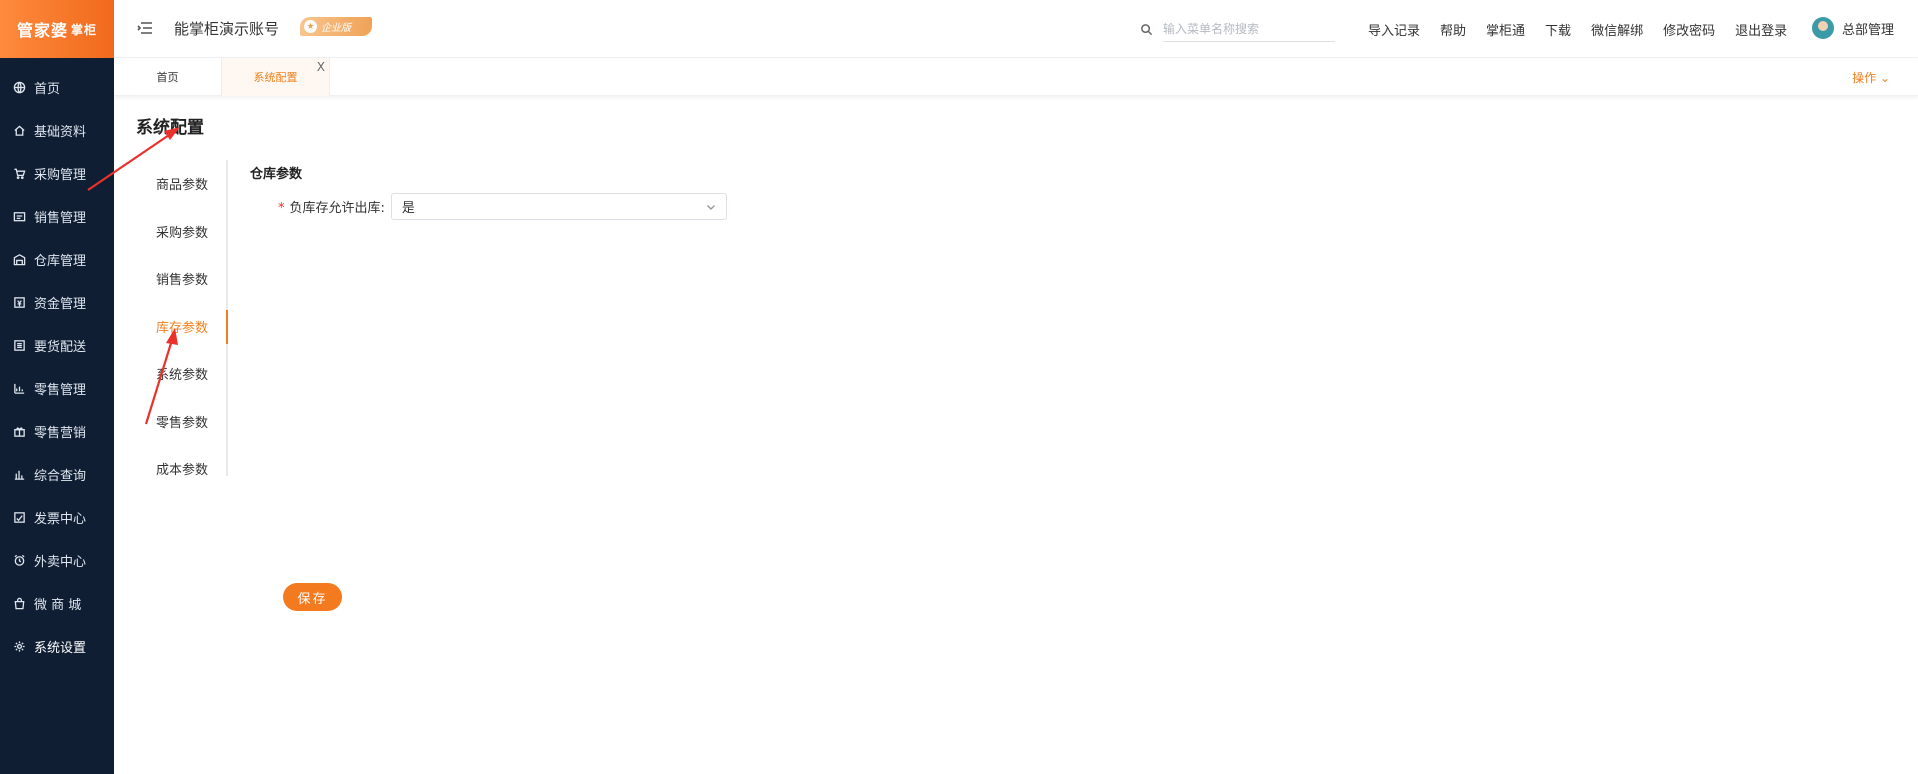 The width and height of the screenshot is (1918, 774). I want to click on sidebar-item-label: 零售营销, so click(60, 433).